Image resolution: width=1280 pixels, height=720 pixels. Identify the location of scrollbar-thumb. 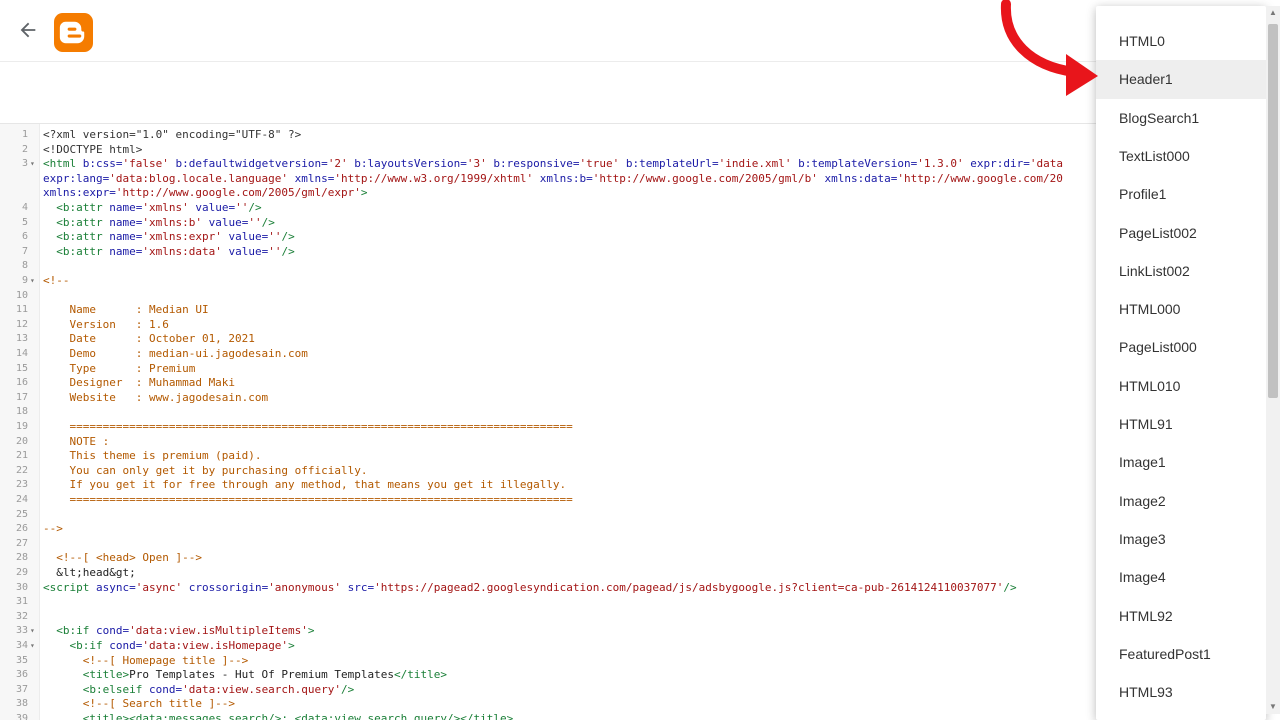
(1273, 211).